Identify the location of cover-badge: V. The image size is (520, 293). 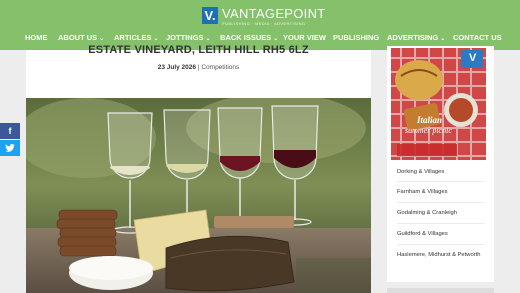
(473, 58).